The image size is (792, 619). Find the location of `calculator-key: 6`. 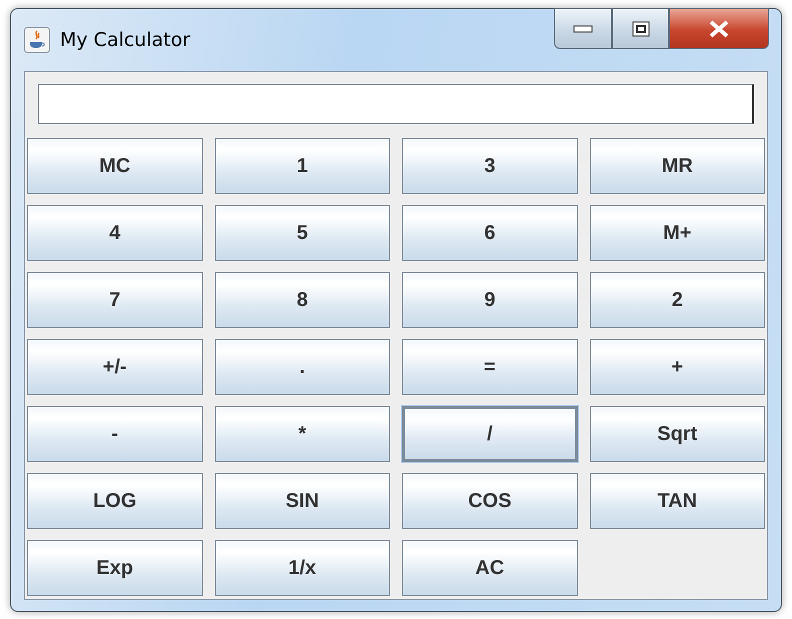

calculator-key: 6 is located at coordinates (490, 233).